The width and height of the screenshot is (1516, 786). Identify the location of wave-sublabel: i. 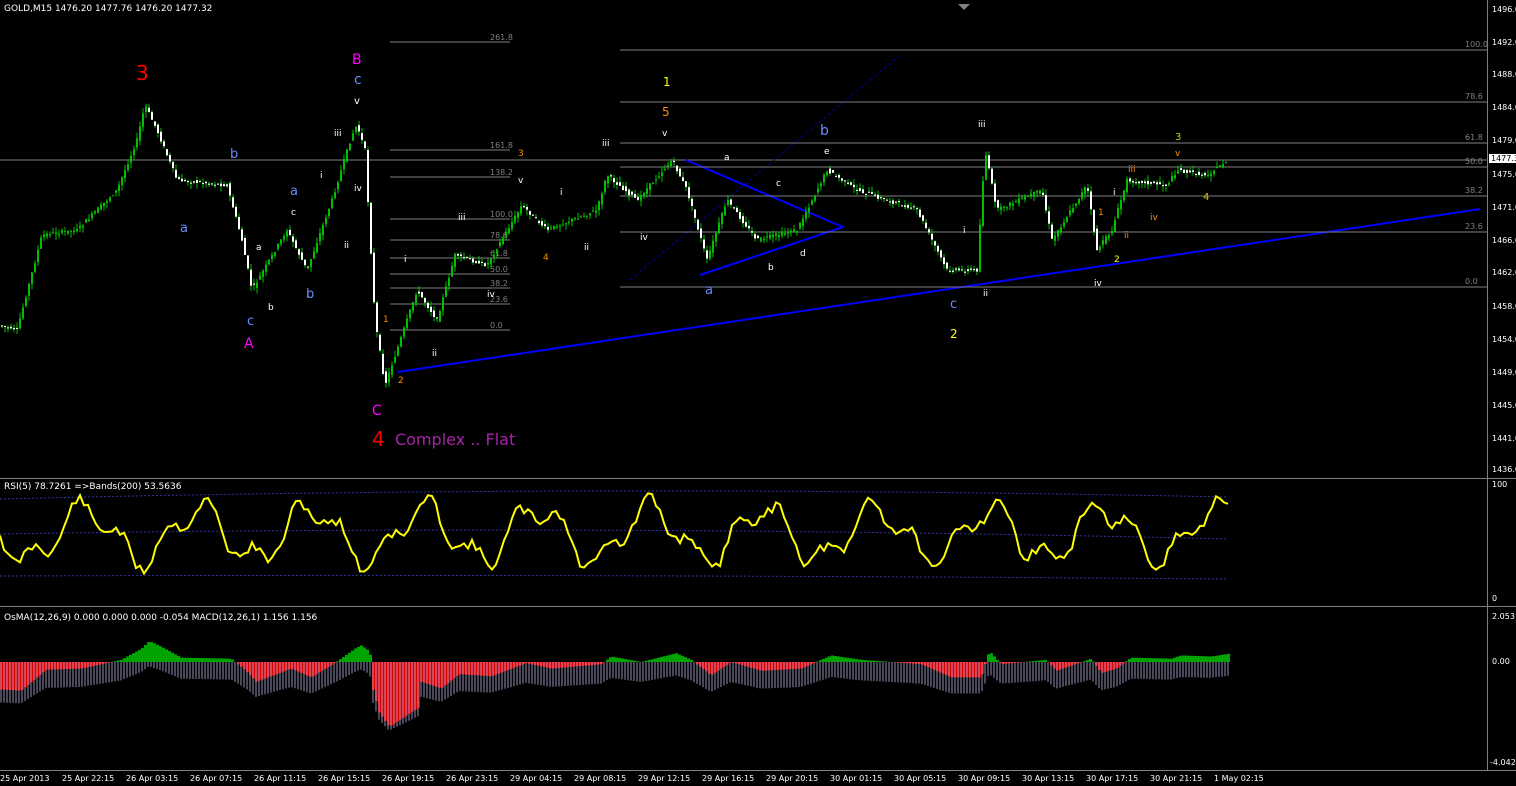
(964, 231).